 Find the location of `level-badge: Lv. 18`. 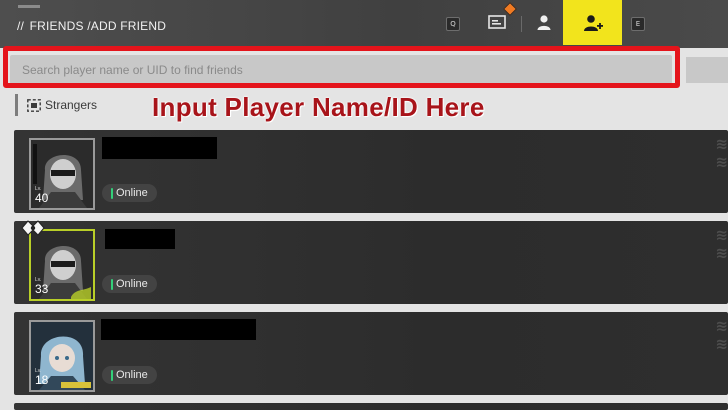

level-badge: Lv. 18 is located at coordinates (41, 377).